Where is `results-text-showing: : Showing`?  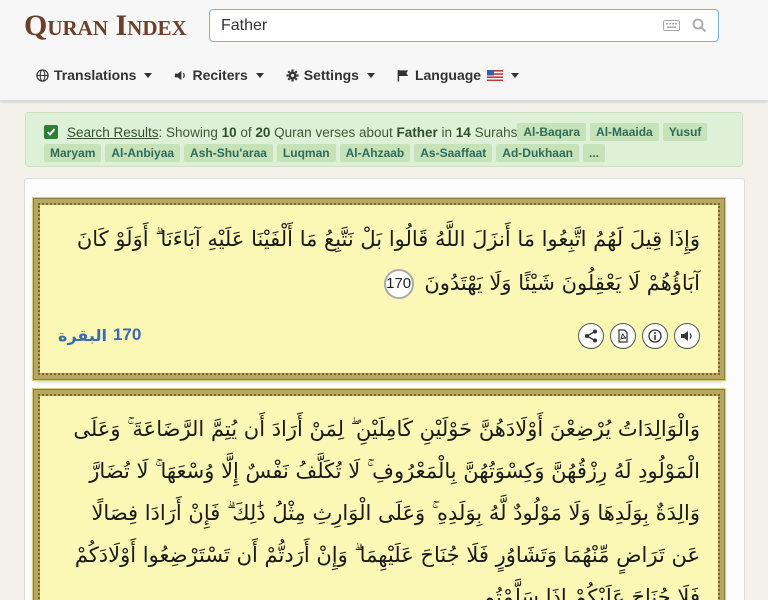
results-text-showing: : Showing is located at coordinates (190, 132).